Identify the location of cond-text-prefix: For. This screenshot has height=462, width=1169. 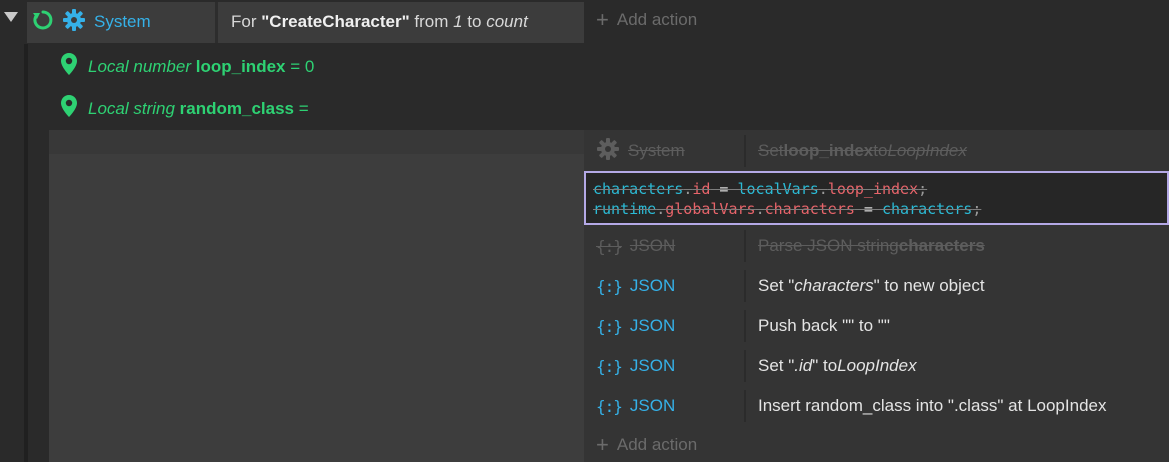
(246, 21).